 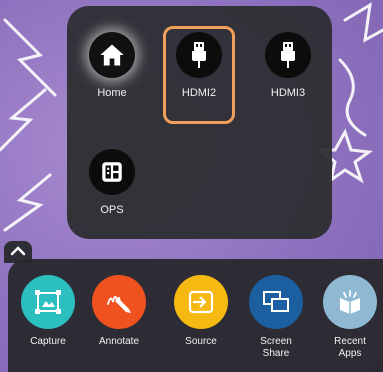 I want to click on dock-source-label: Source, so click(x=201, y=341).